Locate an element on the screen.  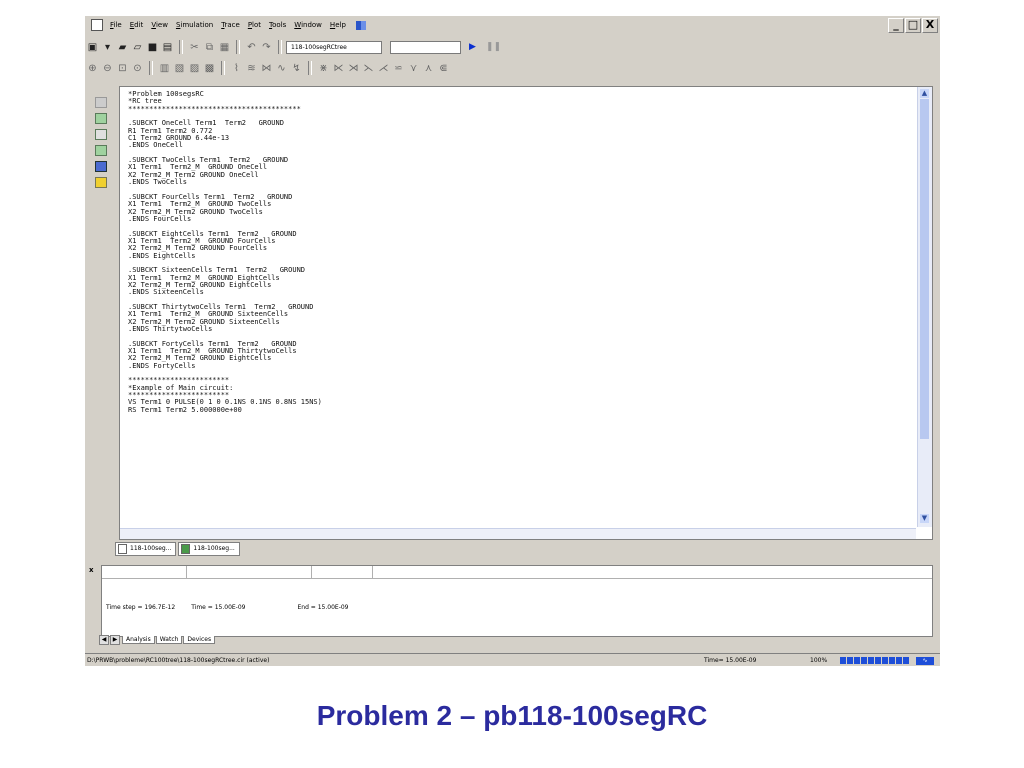
window-controls: _ □ X is located at coordinates (912, 25).